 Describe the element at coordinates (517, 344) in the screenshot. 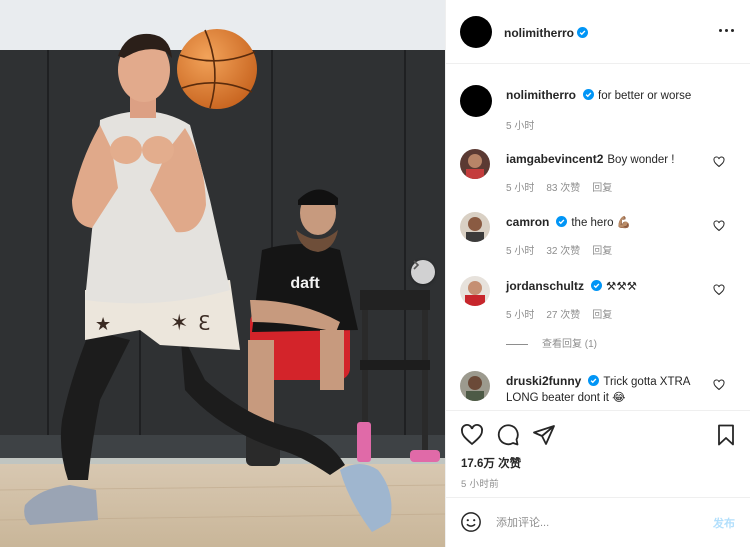

I see `replies-divider` at that location.